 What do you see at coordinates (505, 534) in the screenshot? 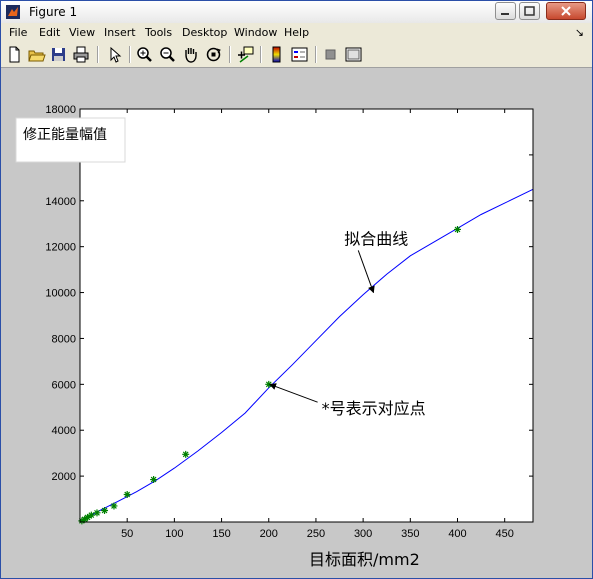
I see `x-tick-label: 450` at bounding box center [505, 534].